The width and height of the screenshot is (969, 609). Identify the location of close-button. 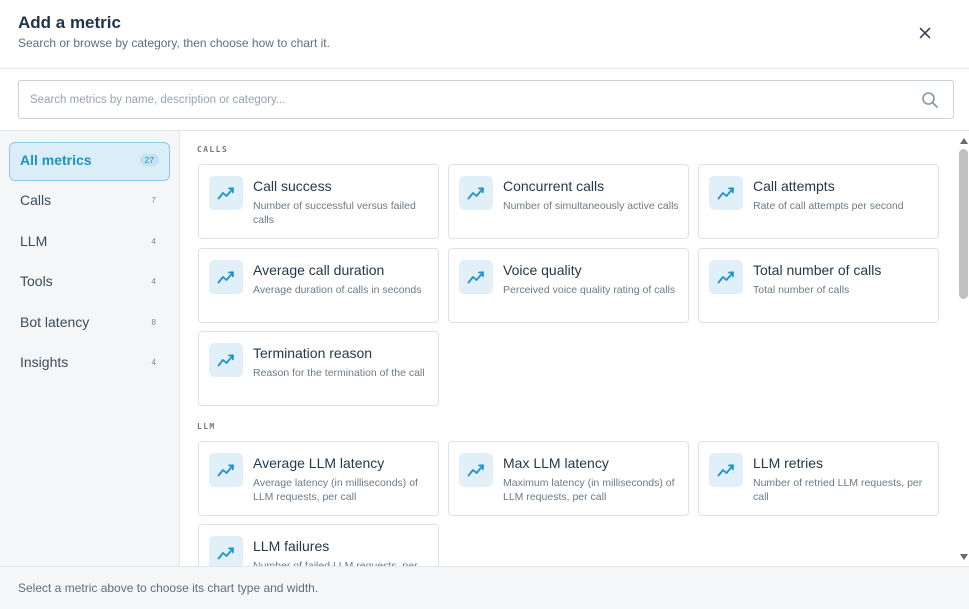
(925, 33).